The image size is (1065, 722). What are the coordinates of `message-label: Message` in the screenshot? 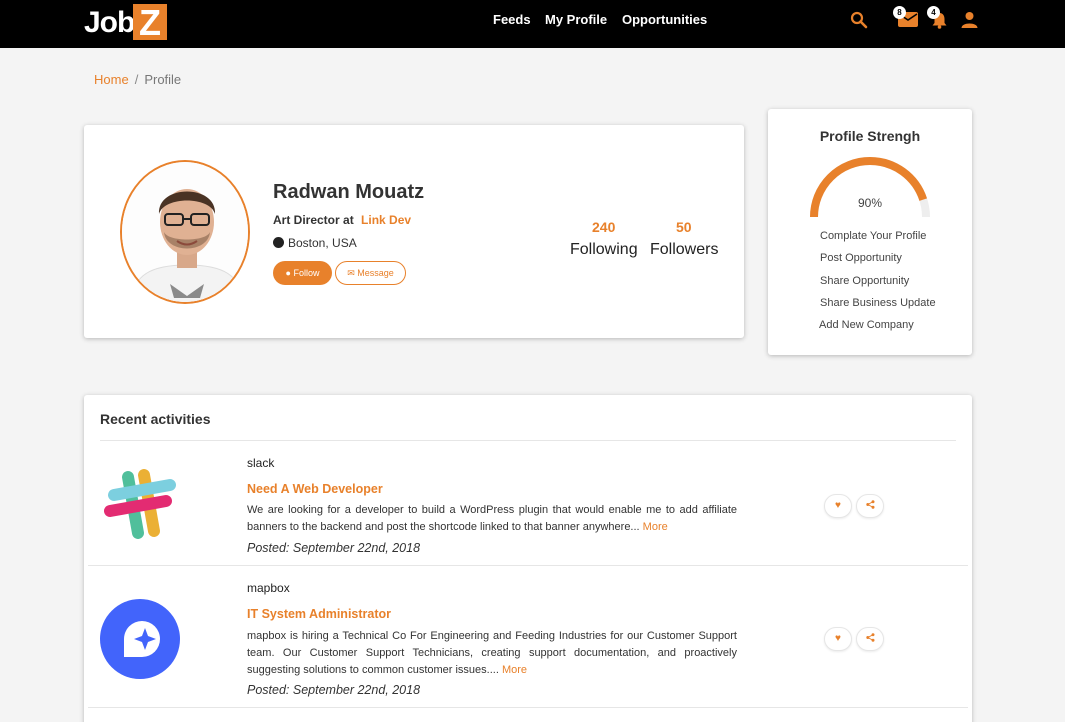 It's located at (375, 273).